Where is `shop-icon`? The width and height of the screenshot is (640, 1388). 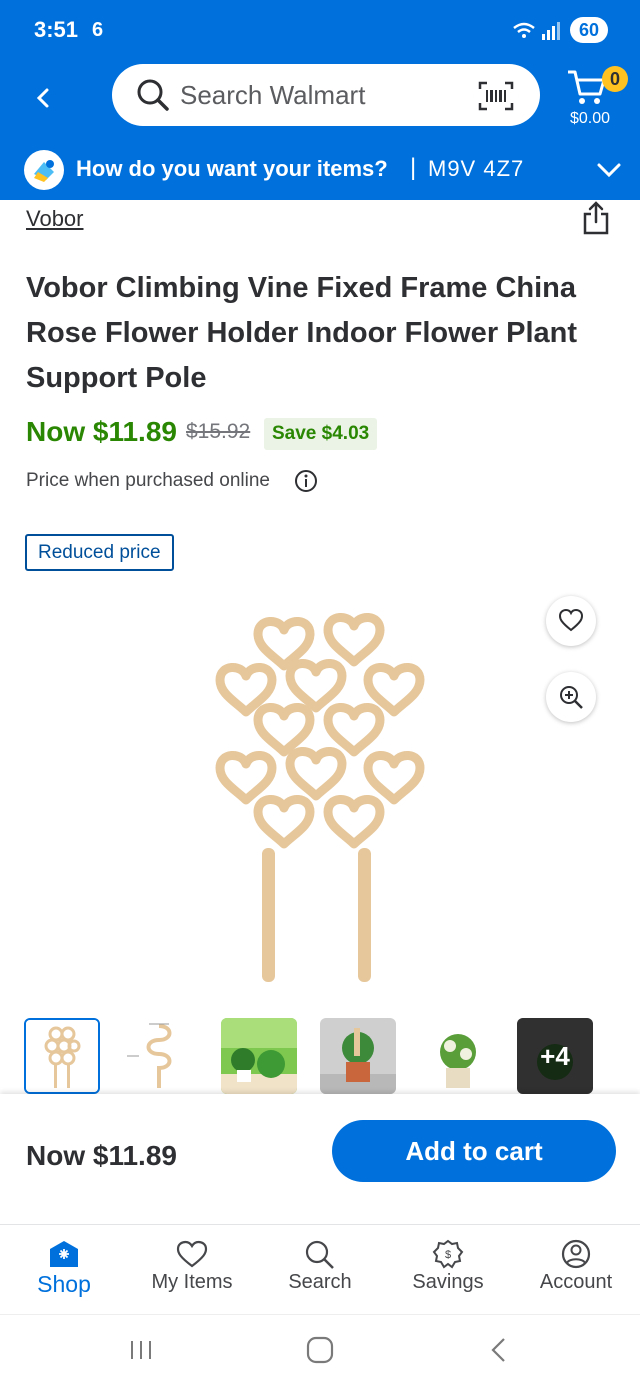 shop-icon is located at coordinates (64, 1254).